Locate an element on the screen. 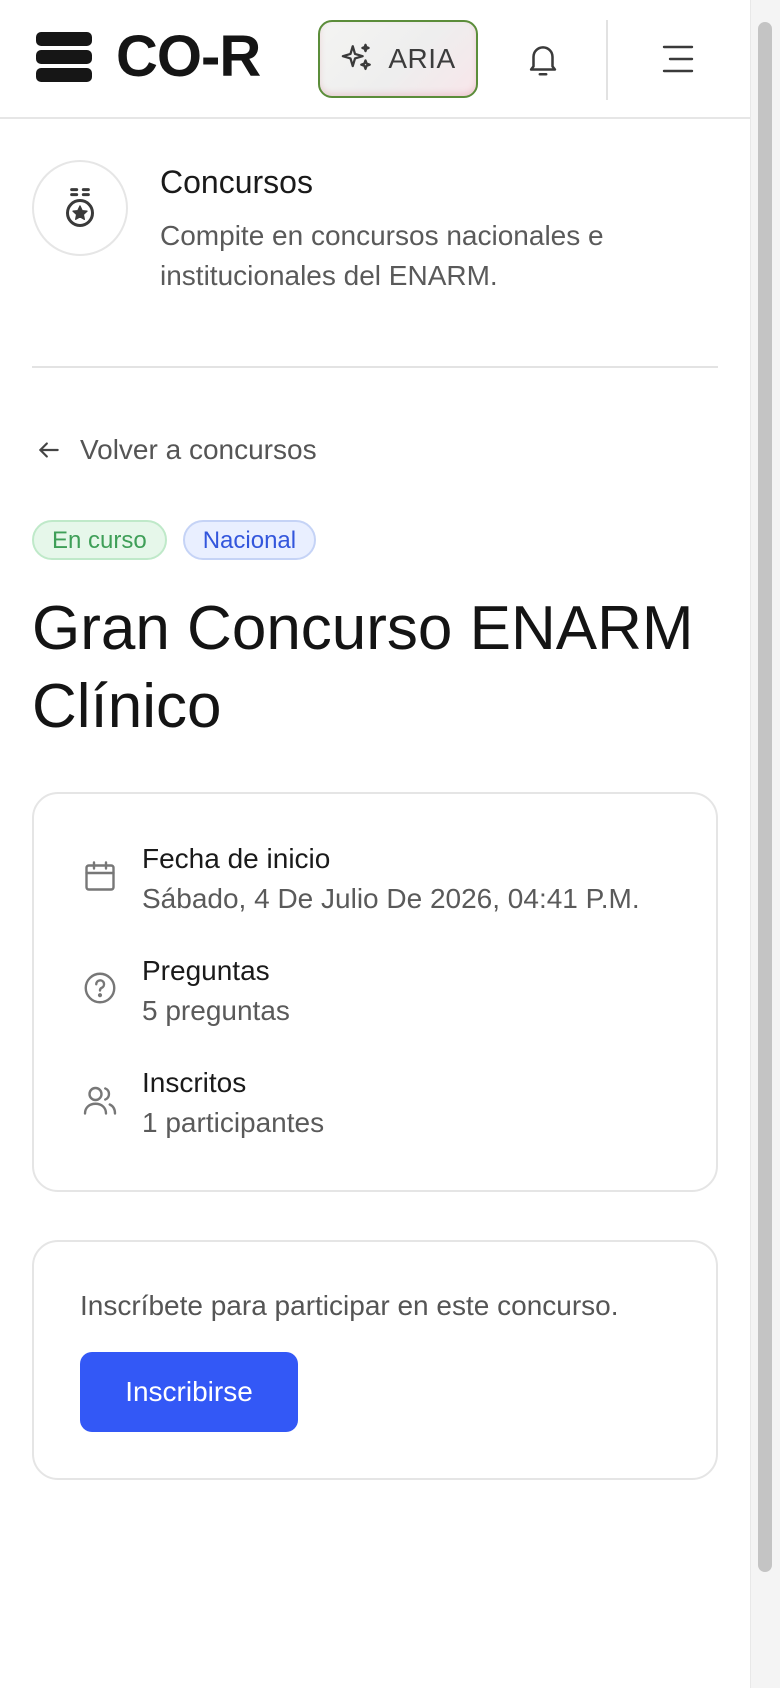 This screenshot has height=1688, width=780. register-button: Inscribirse is located at coordinates (189, 1392).